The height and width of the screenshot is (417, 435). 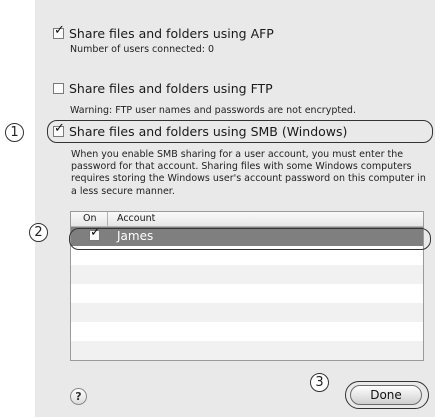 I want to click on callout-number-3: 3, so click(x=319, y=382).